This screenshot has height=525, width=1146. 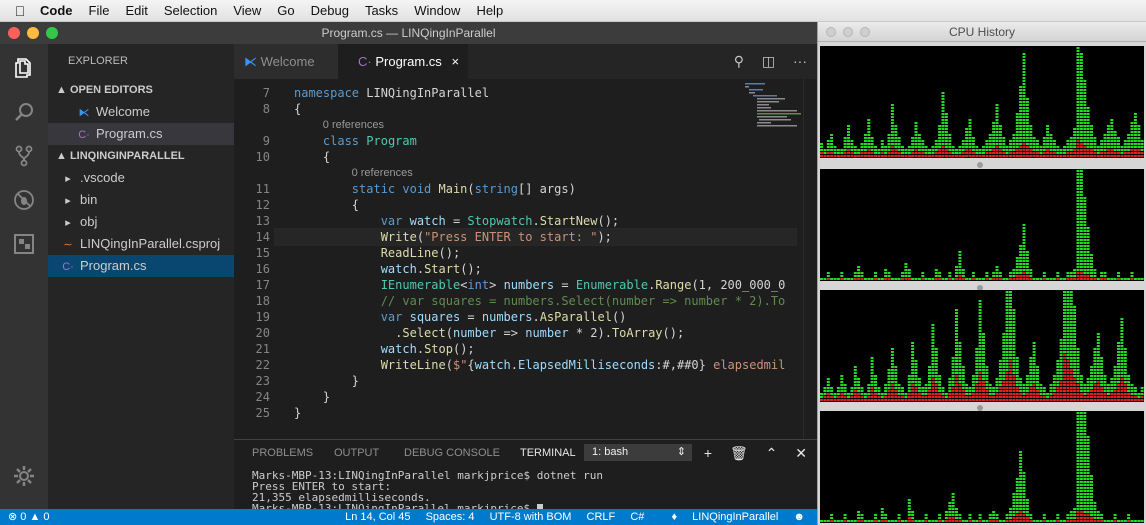 I want to click on menu-view: View, so click(x=247, y=10).